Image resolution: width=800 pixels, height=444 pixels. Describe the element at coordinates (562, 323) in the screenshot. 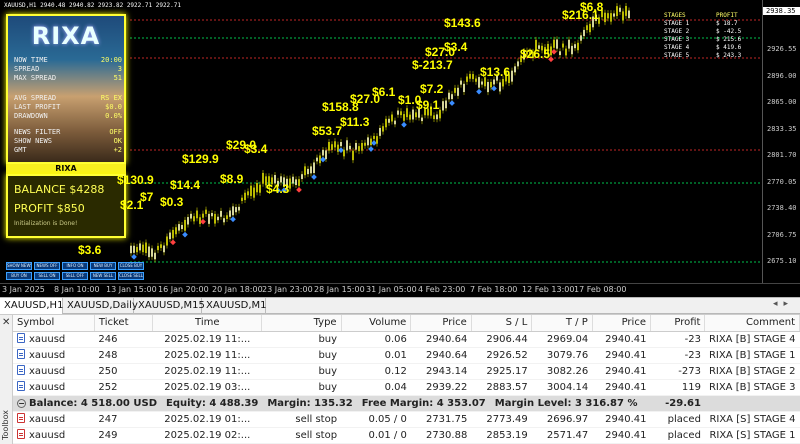

I see `column-header: T / P` at that location.